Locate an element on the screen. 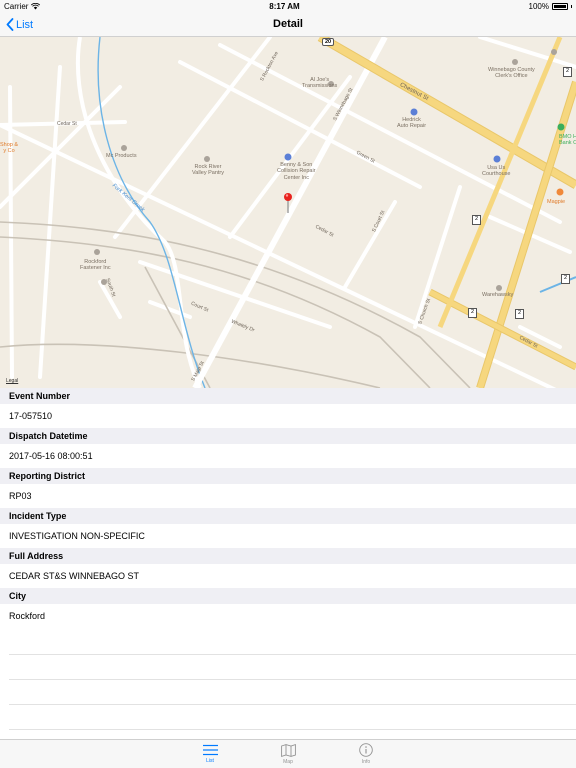  status-right: 100% is located at coordinates (550, 6).